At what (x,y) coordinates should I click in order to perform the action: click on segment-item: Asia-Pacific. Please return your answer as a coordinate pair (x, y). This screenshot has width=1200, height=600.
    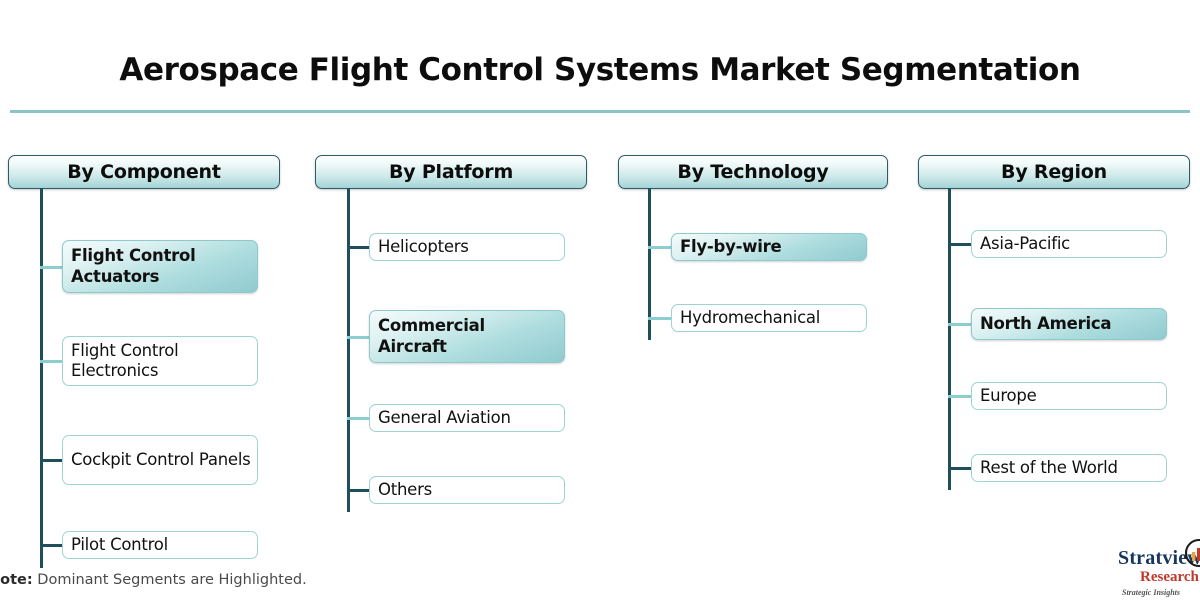
    Looking at the image, I should click on (1069, 244).